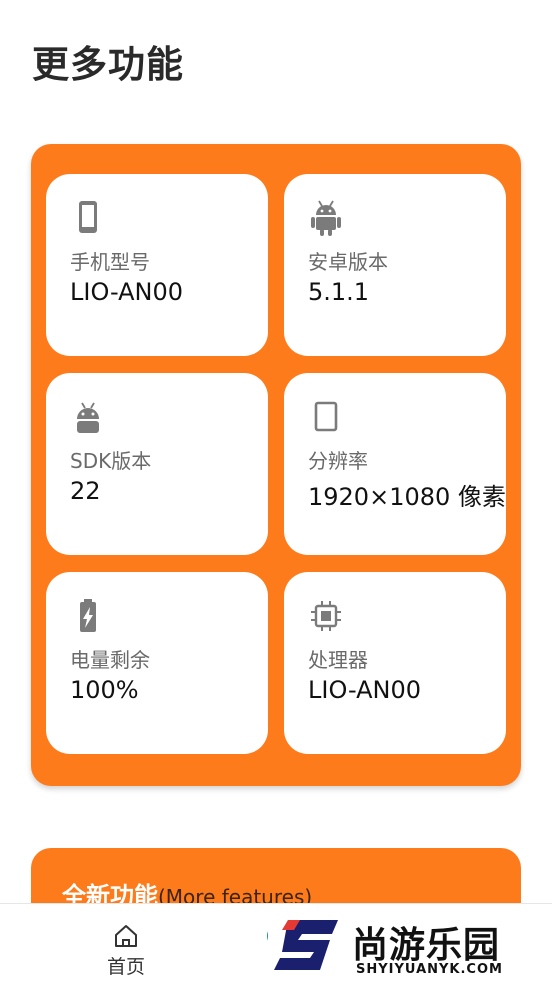 Image resolution: width=552 pixels, height=982 pixels. I want to click on android-version-card: 安卓版本 5.1.1, so click(395, 265).